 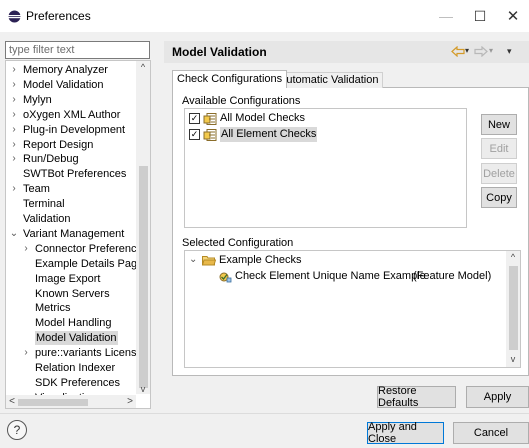 What do you see at coordinates (209, 261) in the screenshot?
I see `folder-open-icon` at bounding box center [209, 261].